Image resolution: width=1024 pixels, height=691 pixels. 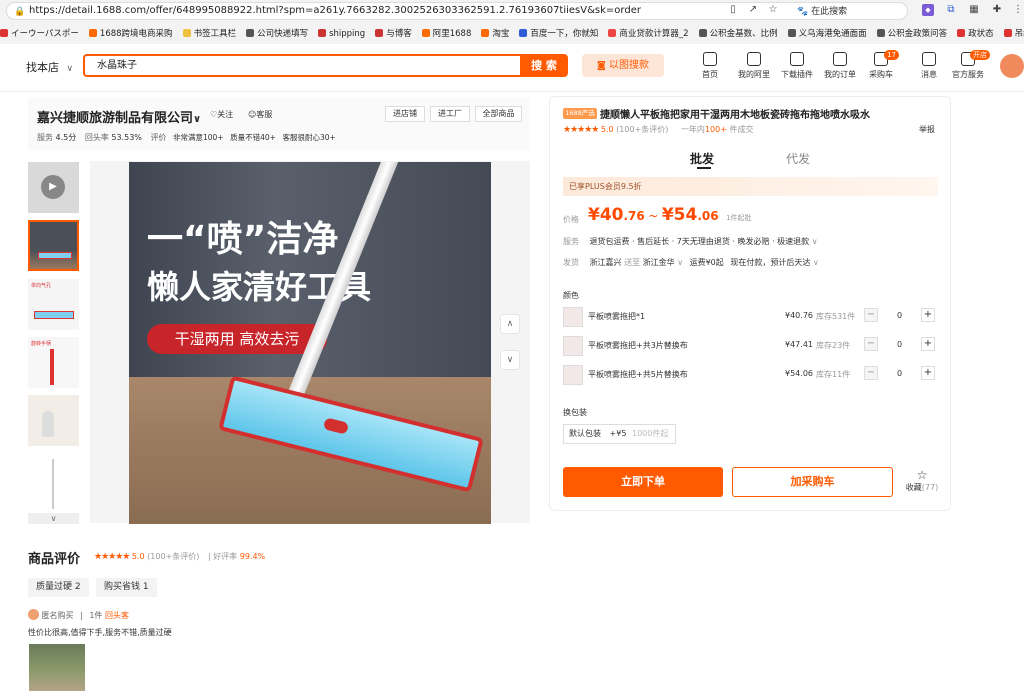 What do you see at coordinates (49, 67) in the screenshot?
I see `store-switch: 找本店 ∨` at bounding box center [49, 67].